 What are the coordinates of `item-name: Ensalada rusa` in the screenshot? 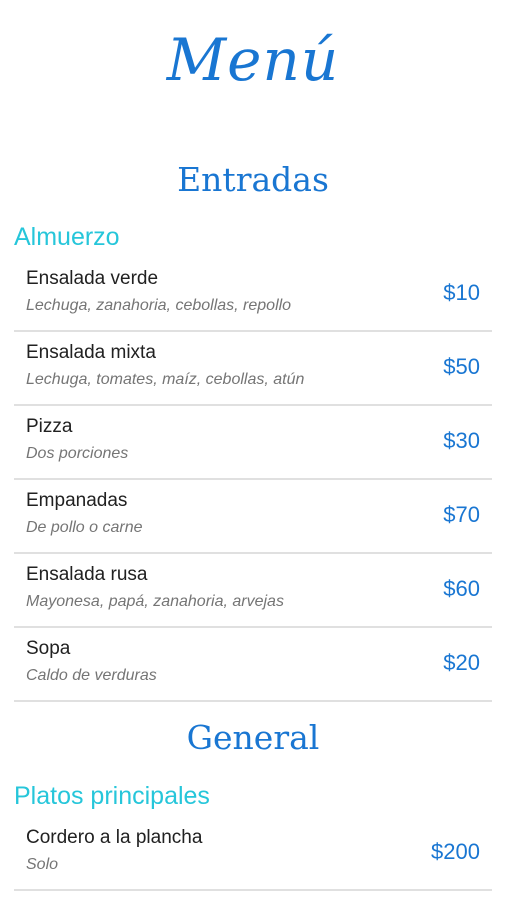 It's located at (87, 574).